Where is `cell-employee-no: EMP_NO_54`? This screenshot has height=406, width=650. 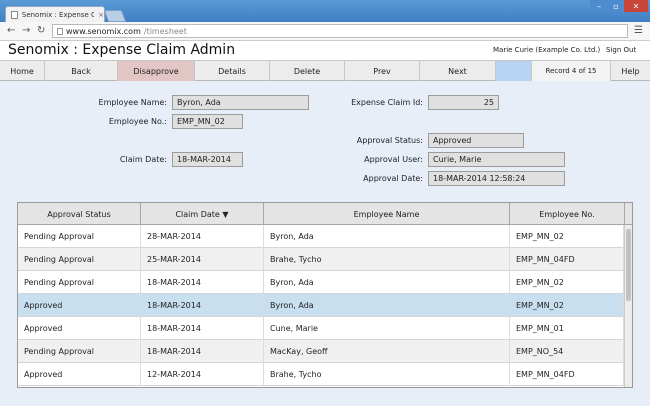
cell-employee-no: EMP_NO_54 is located at coordinates (567, 351).